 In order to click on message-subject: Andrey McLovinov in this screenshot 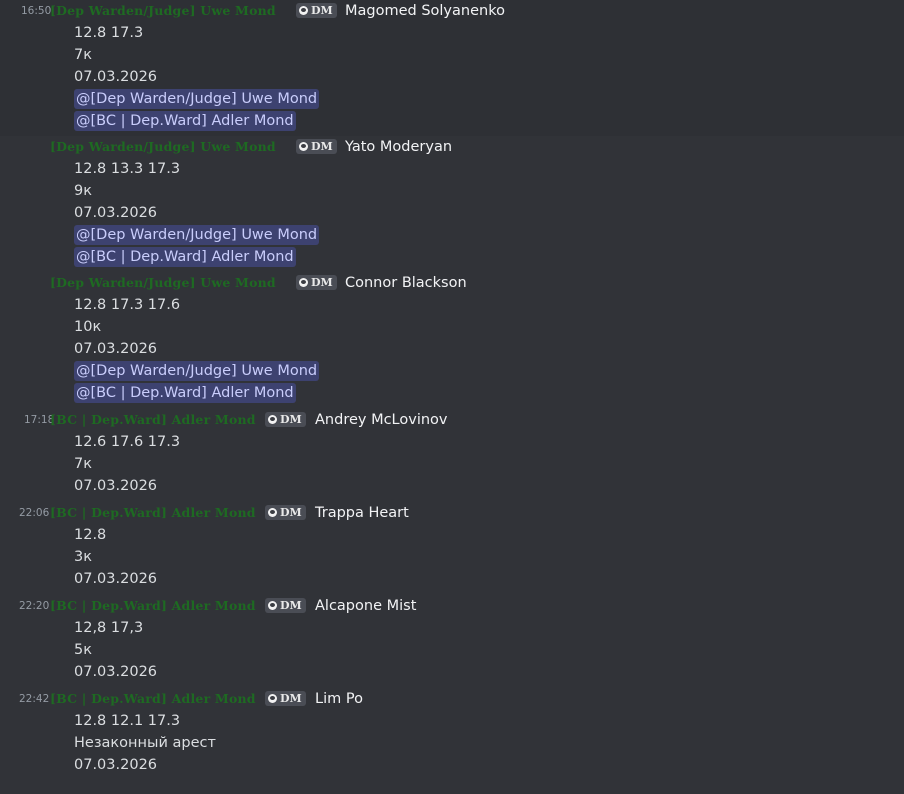, I will do `click(381, 420)`.